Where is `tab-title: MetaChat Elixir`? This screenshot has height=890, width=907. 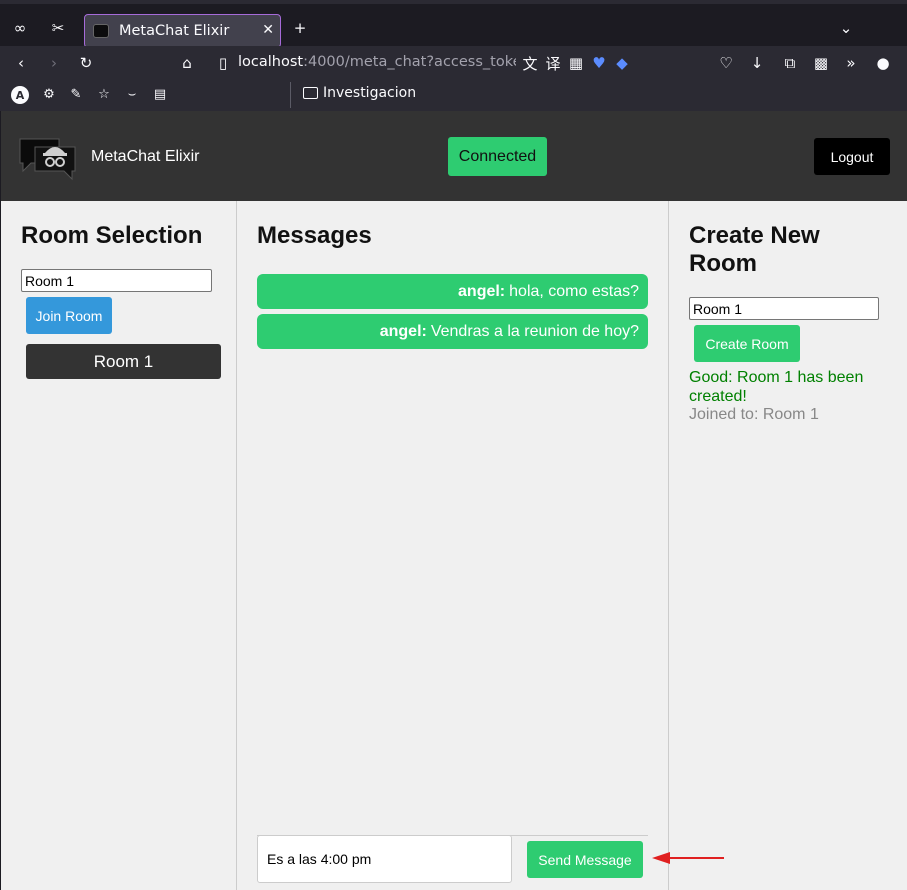 tab-title: MetaChat Elixir is located at coordinates (174, 31).